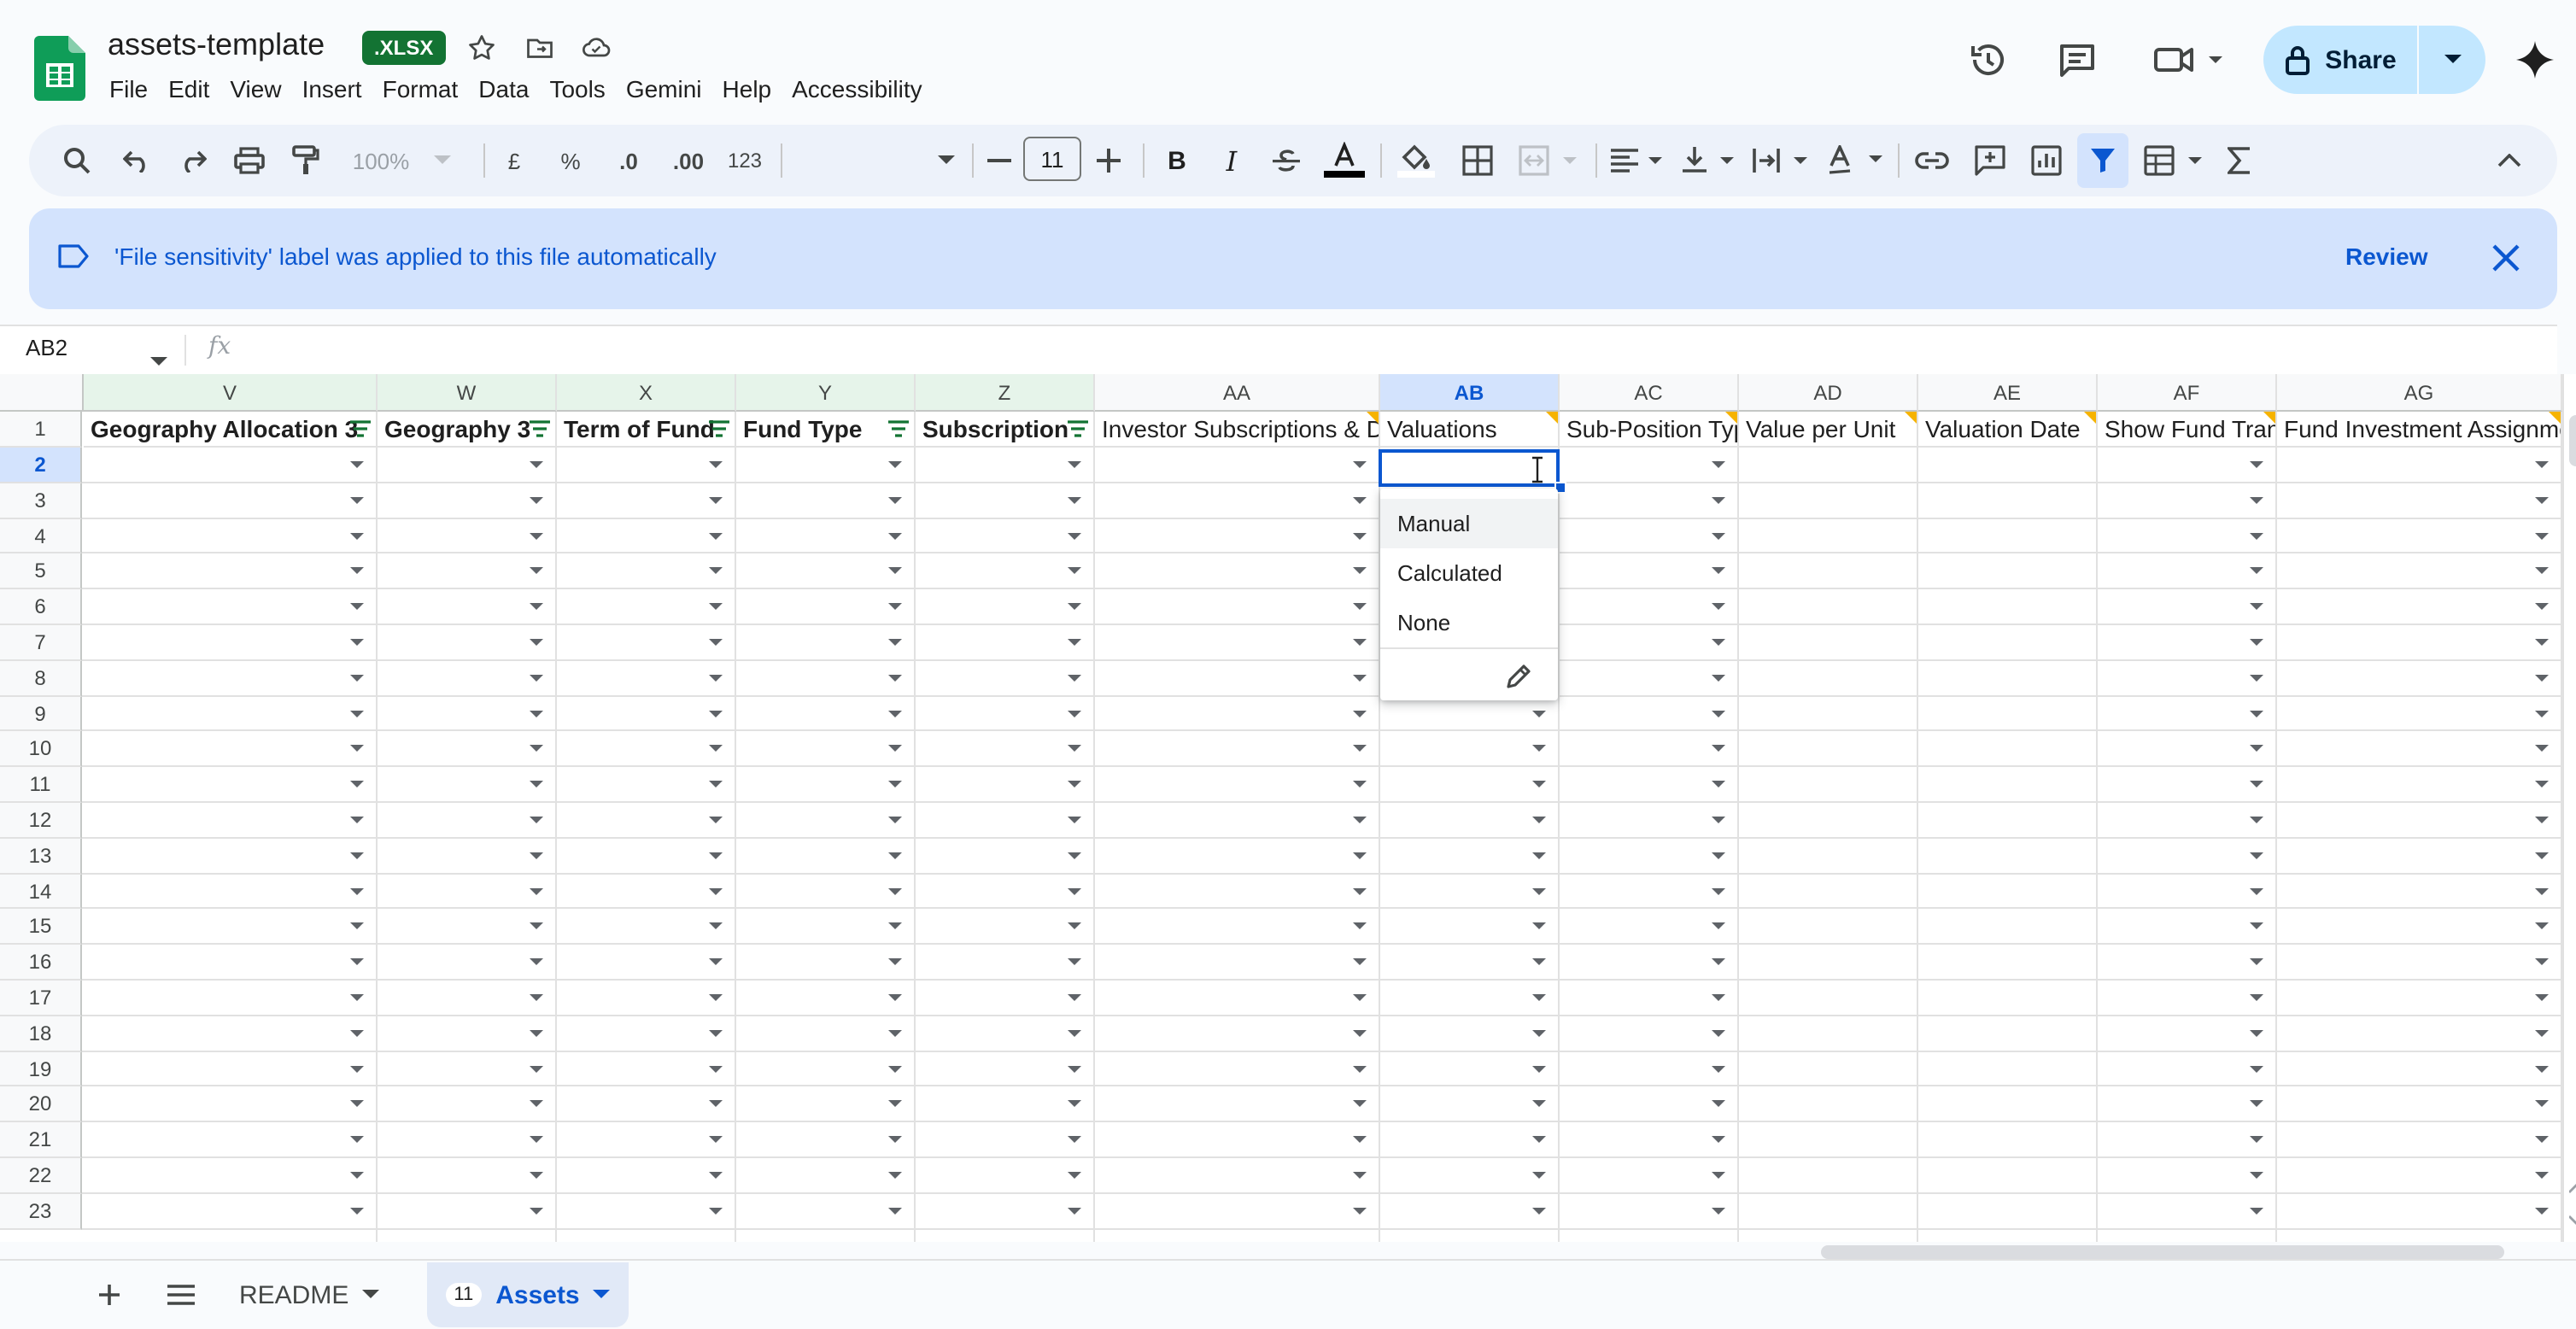  Describe the element at coordinates (1636, 160) in the screenshot. I see `horizontal-align-icon` at that location.